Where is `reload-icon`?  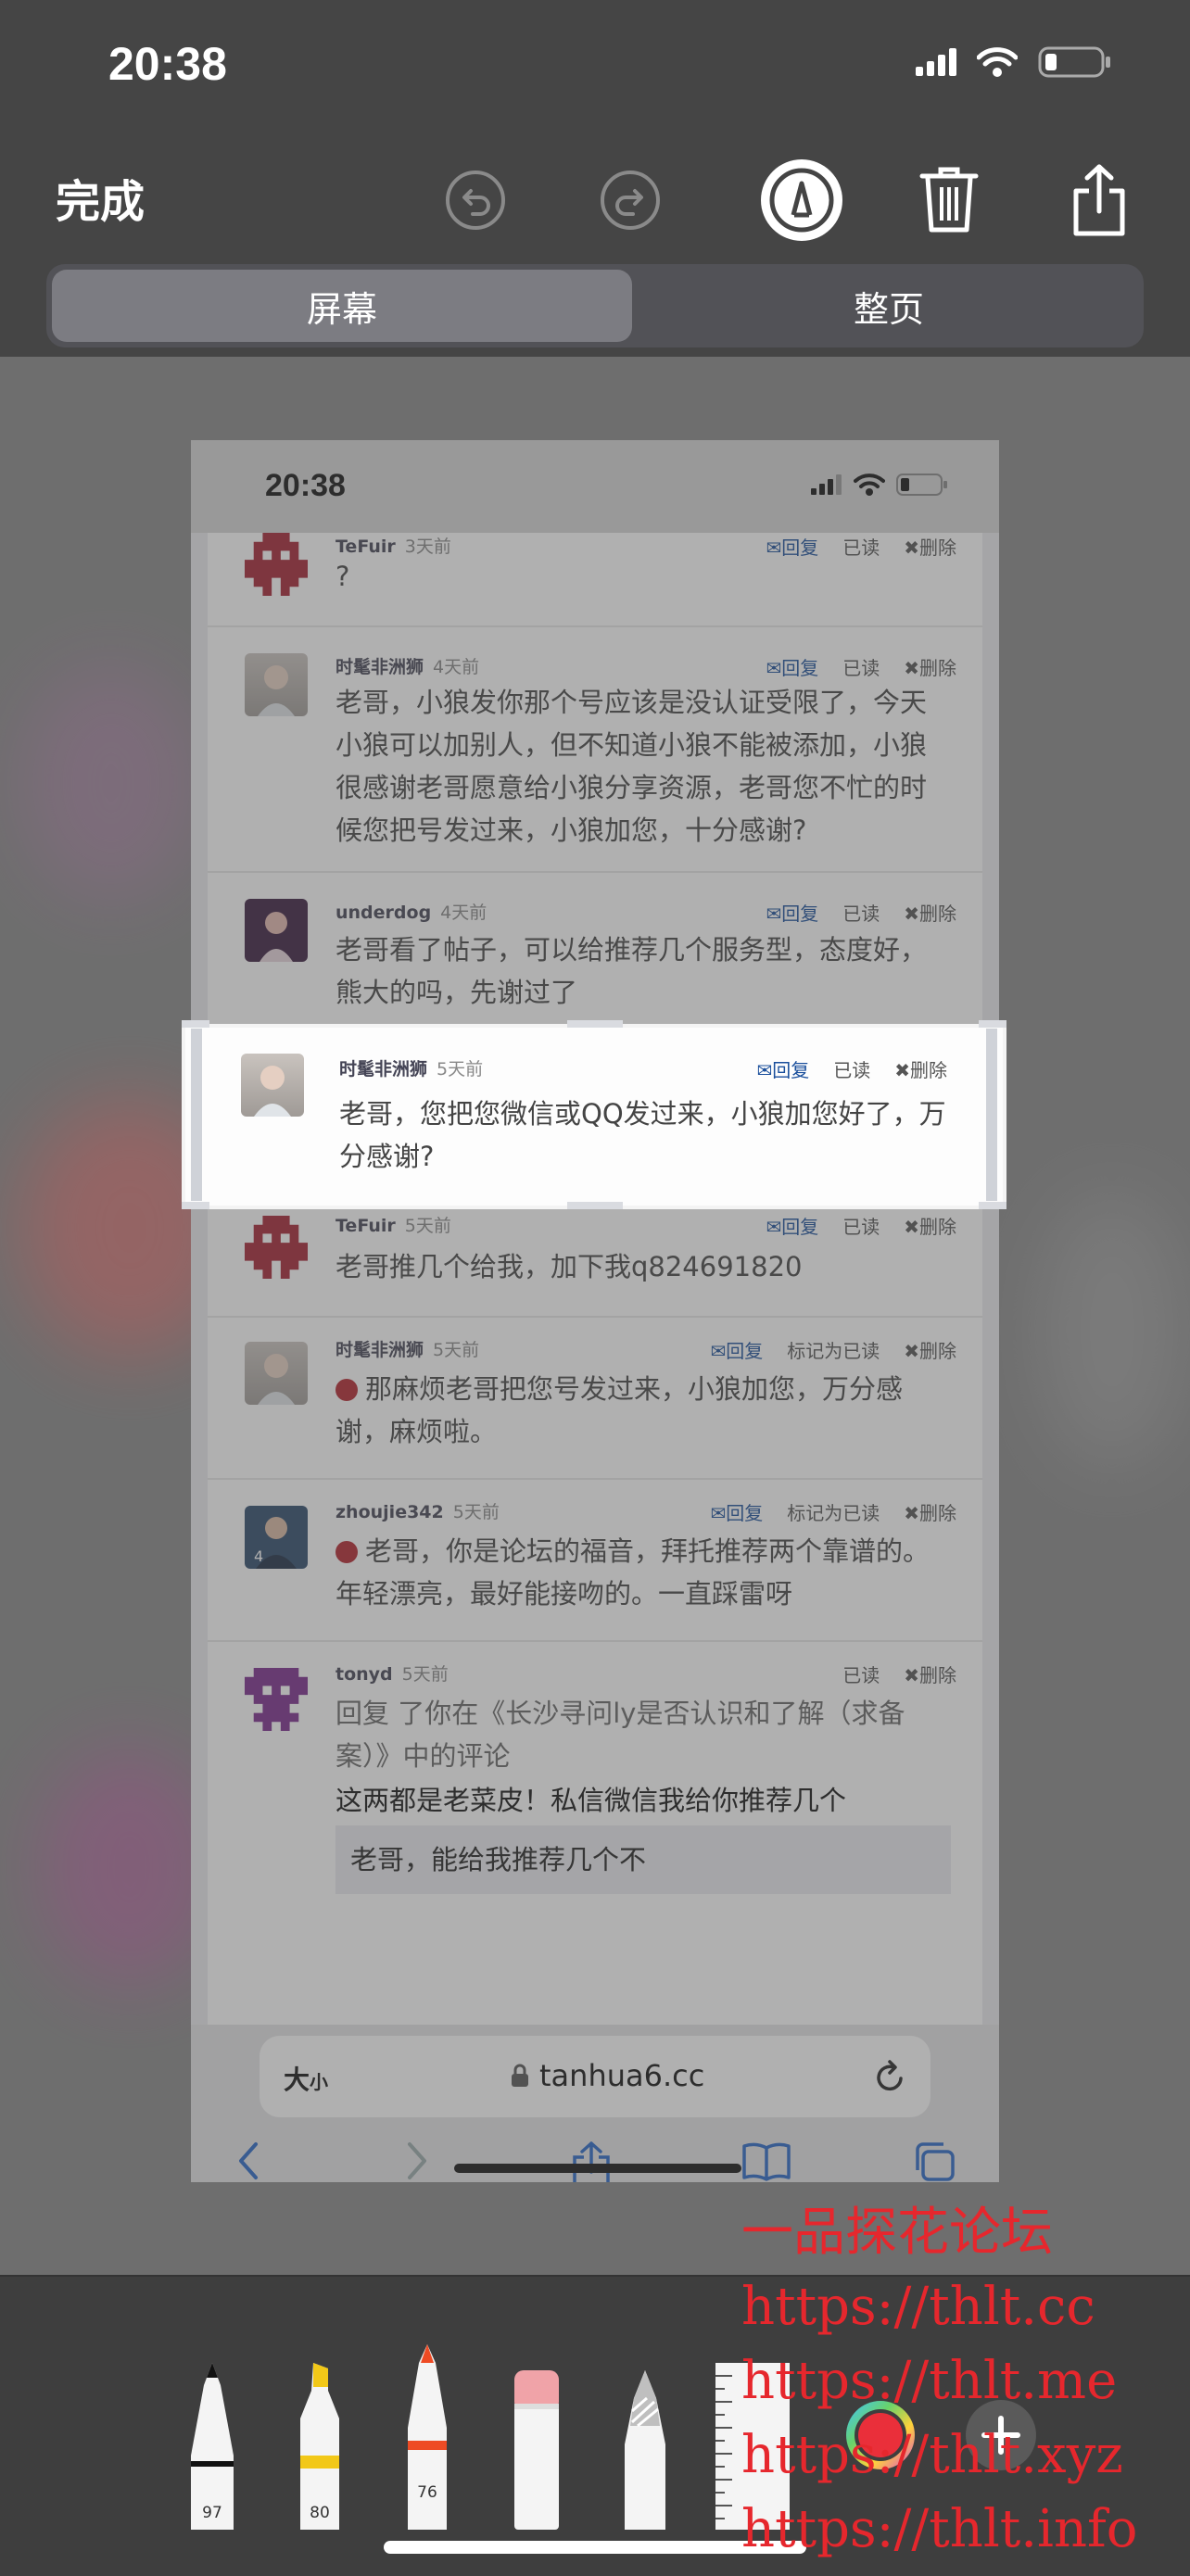
reload-icon is located at coordinates (890, 2076).